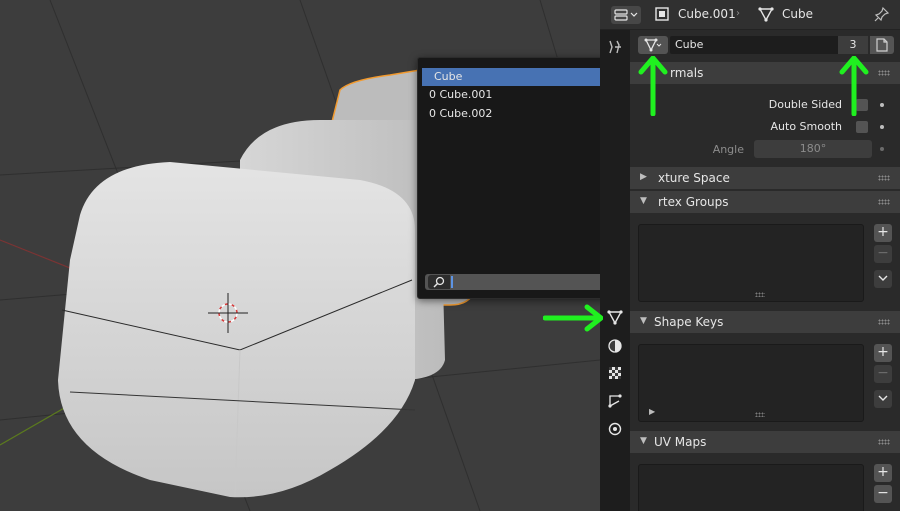 The height and width of the screenshot is (511, 900). Describe the element at coordinates (687, 73) in the screenshot. I see `normals-title: rmals` at that location.